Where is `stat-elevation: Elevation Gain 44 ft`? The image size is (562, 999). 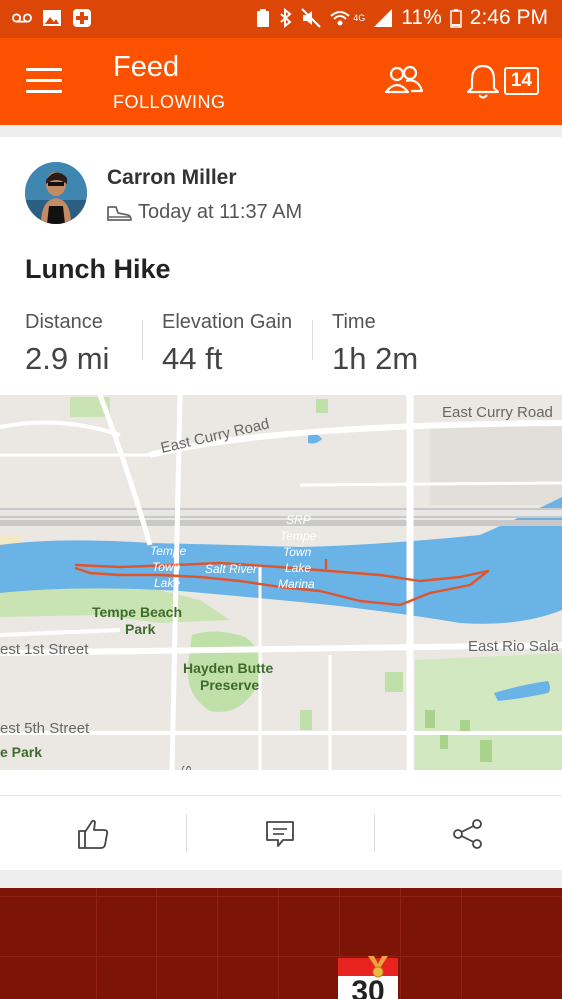 stat-elevation: Elevation Gain 44 ft is located at coordinates (227, 344).